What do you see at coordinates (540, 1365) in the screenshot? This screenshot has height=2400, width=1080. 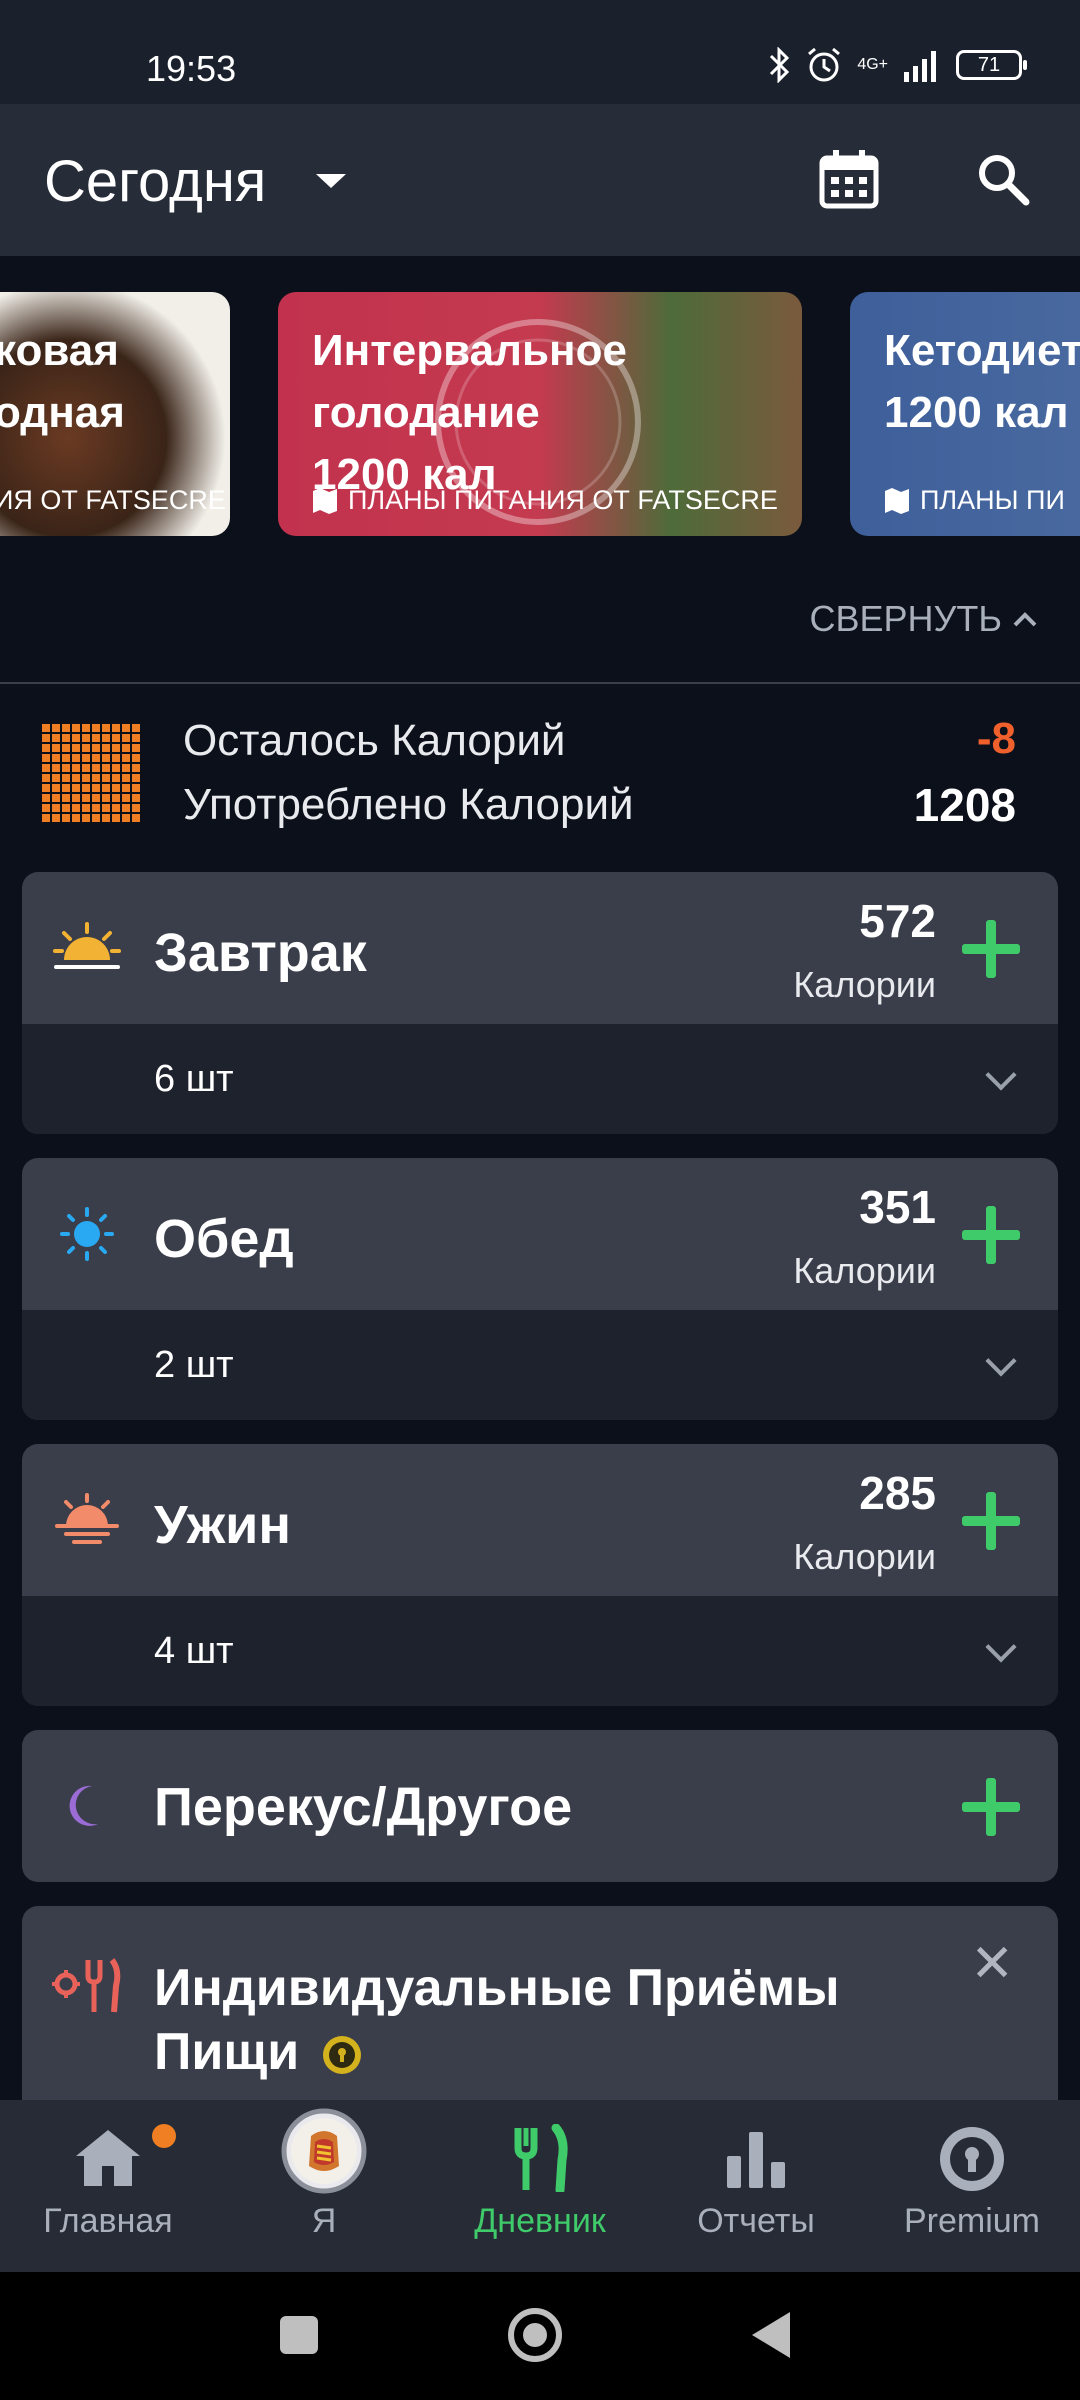 I see `meal-items-row: 2 шт` at bounding box center [540, 1365].